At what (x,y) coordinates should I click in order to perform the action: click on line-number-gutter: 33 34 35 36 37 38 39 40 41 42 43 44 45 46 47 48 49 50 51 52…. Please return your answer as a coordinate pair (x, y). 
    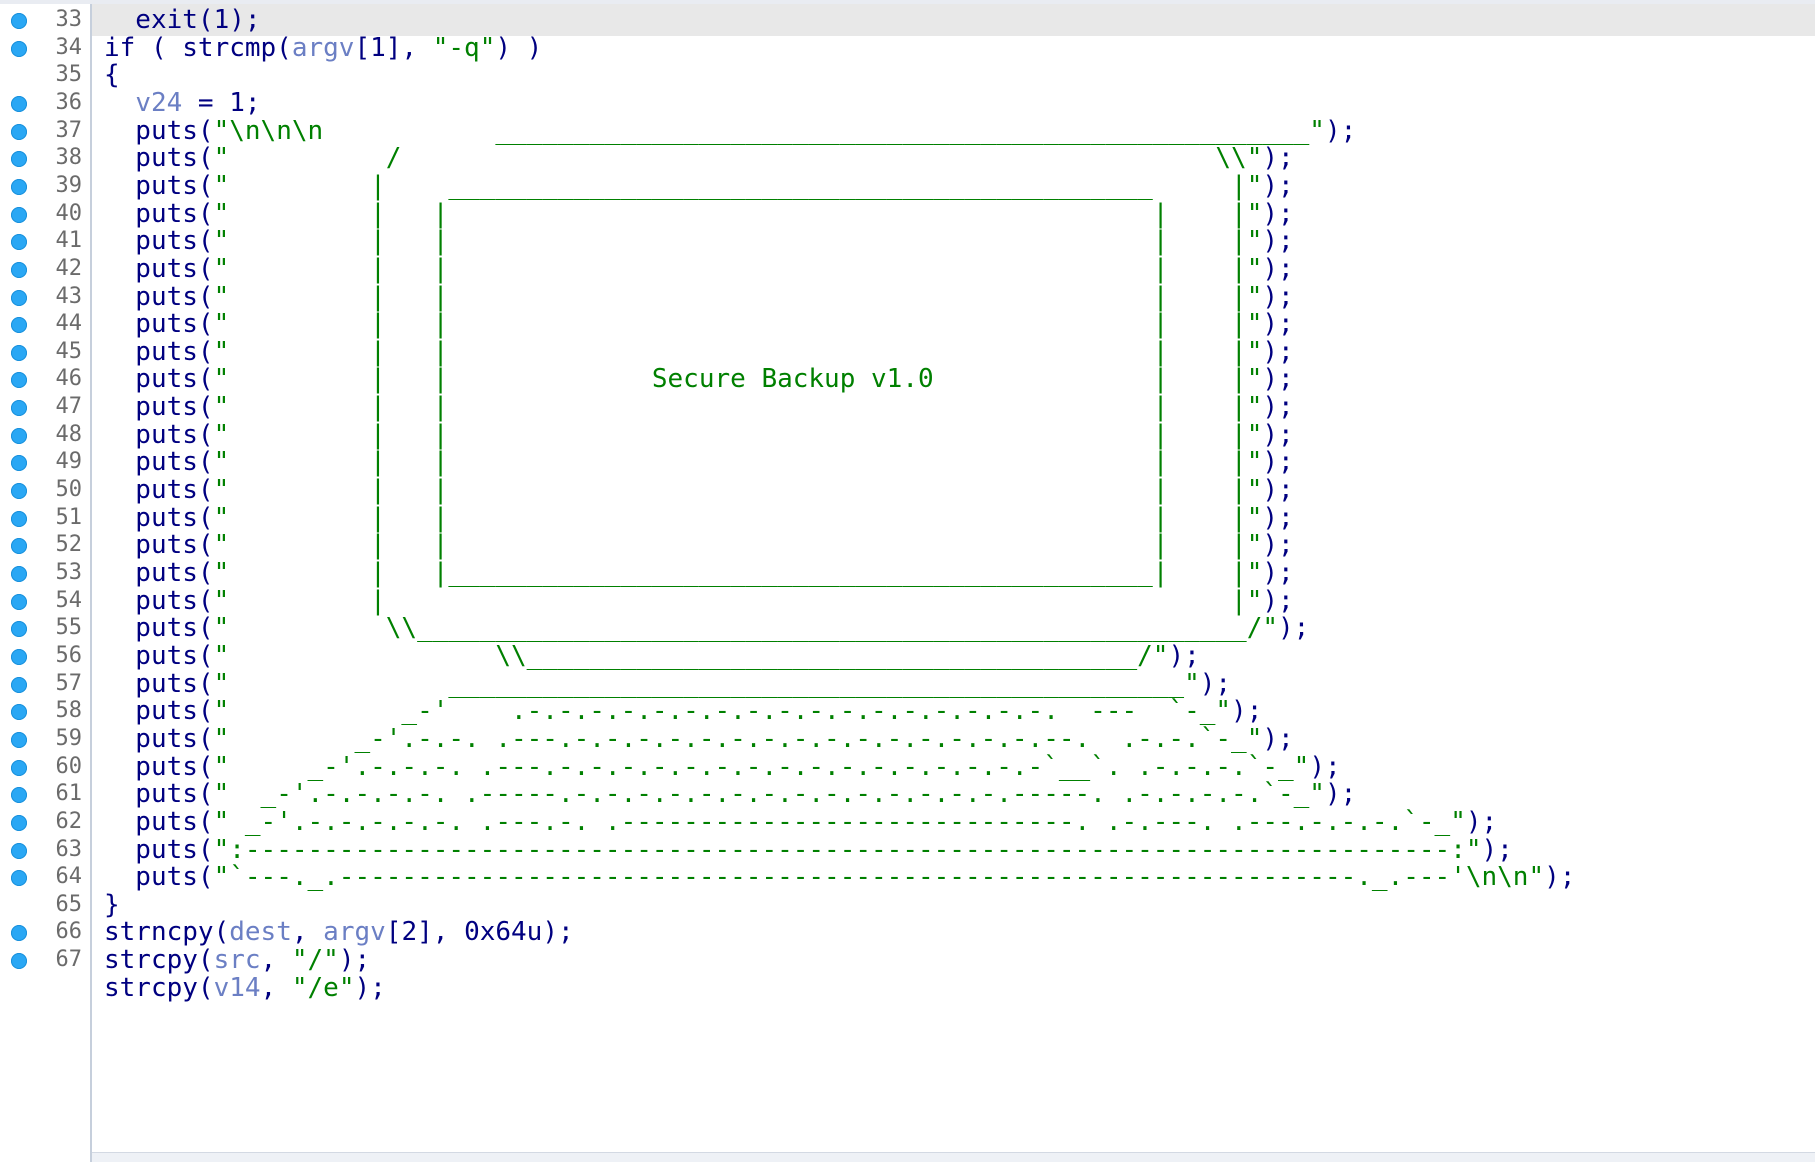
    Looking at the image, I should click on (46, 583).